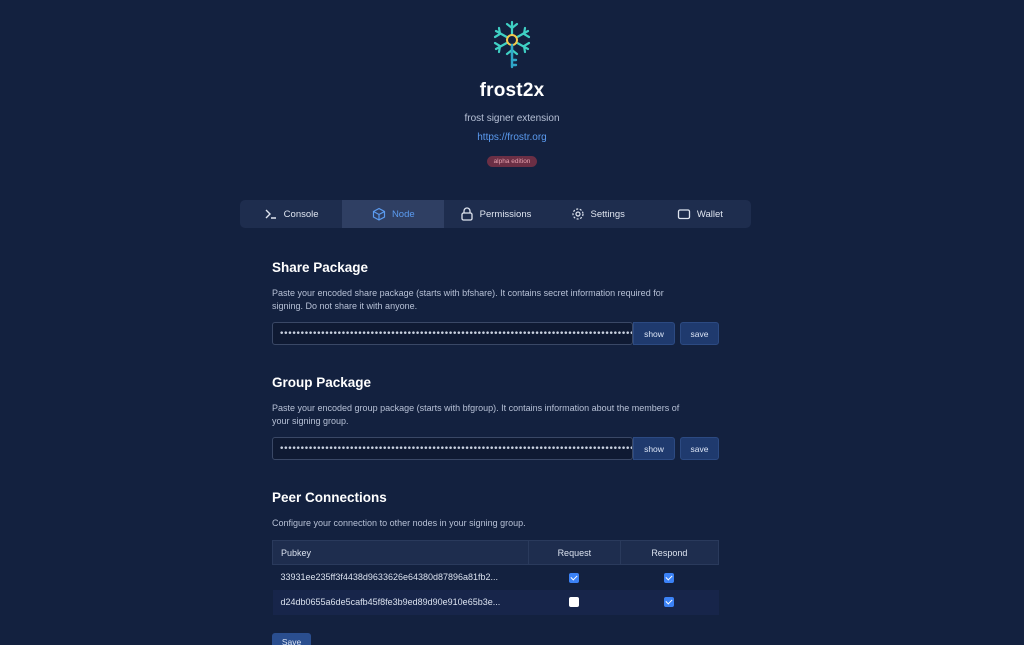 The width and height of the screenshot is (1024, 645). I want to click on cube-icon, so click(379, 214).